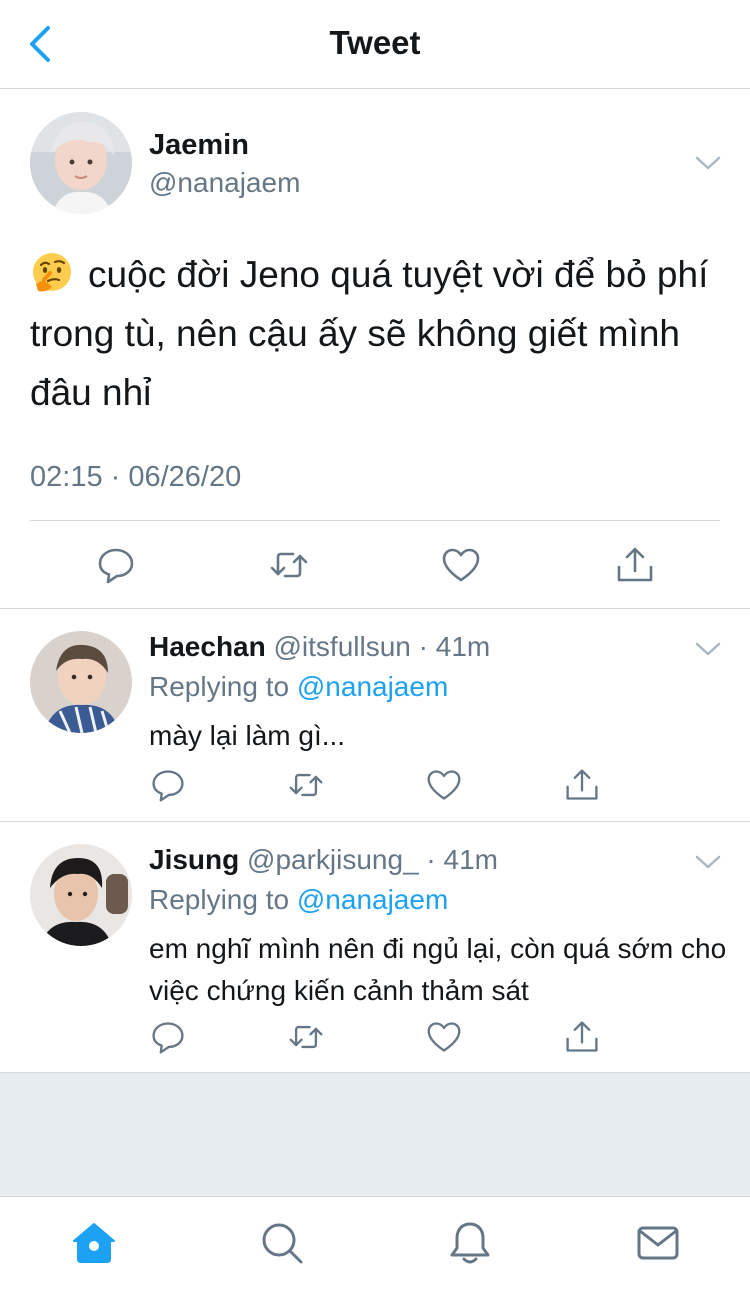  I want to click on bottom-tab-bar, so click(375, 1245).